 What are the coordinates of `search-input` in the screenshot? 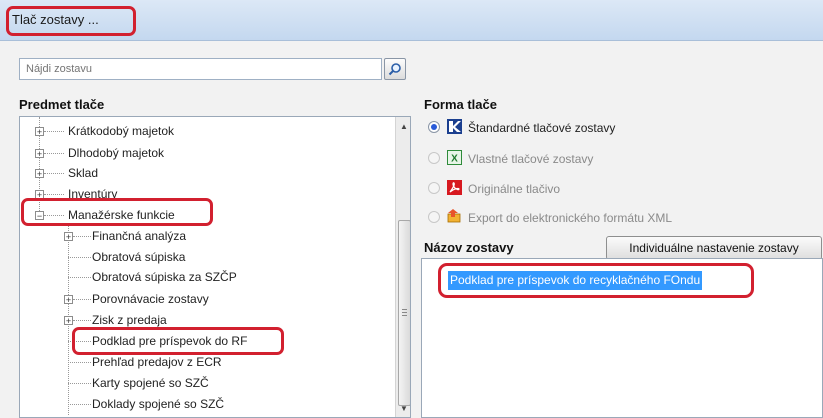 It's located at (200, 69).